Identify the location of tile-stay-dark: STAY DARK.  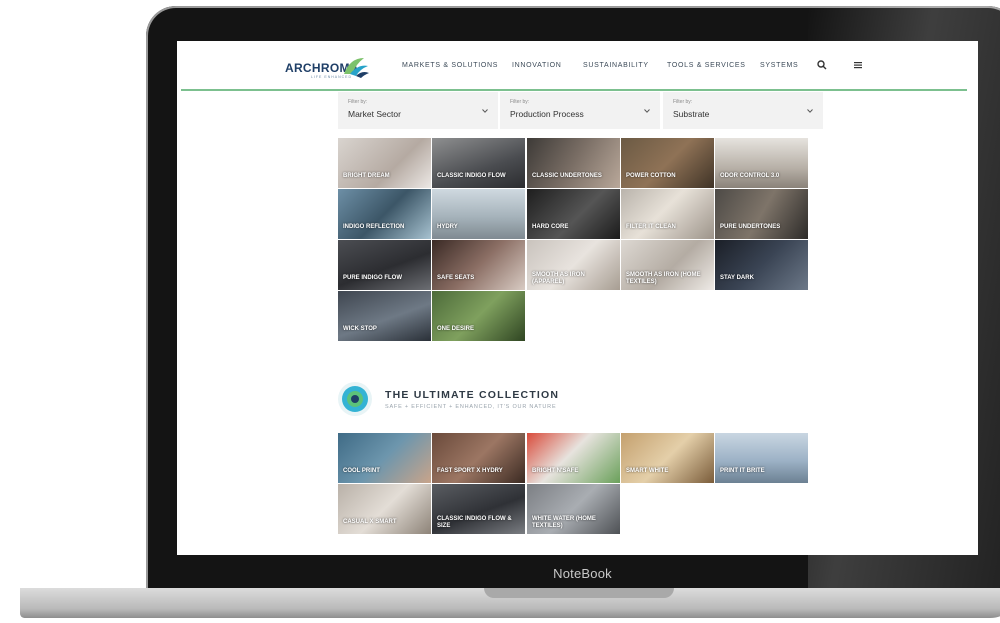
(761, 265).